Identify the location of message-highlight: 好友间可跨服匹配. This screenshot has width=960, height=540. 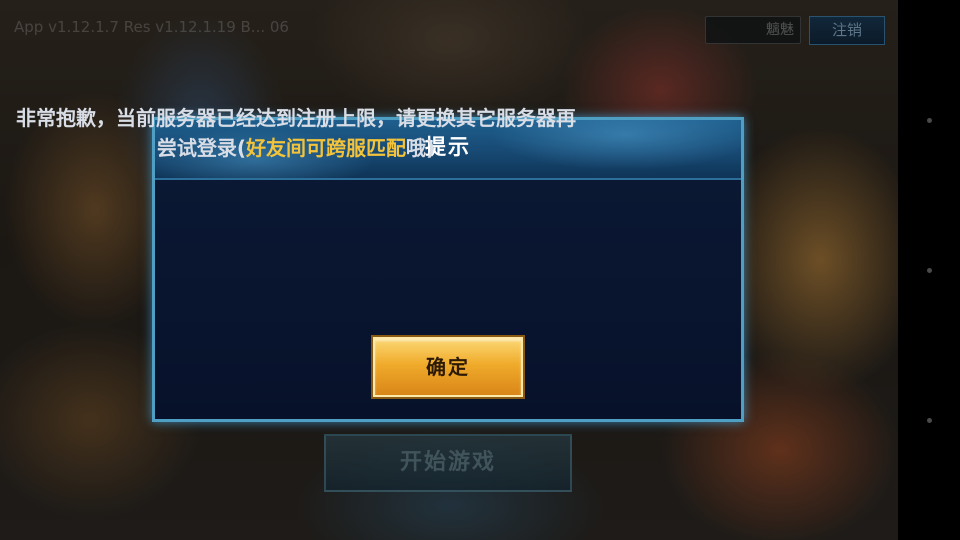
(326, 148).